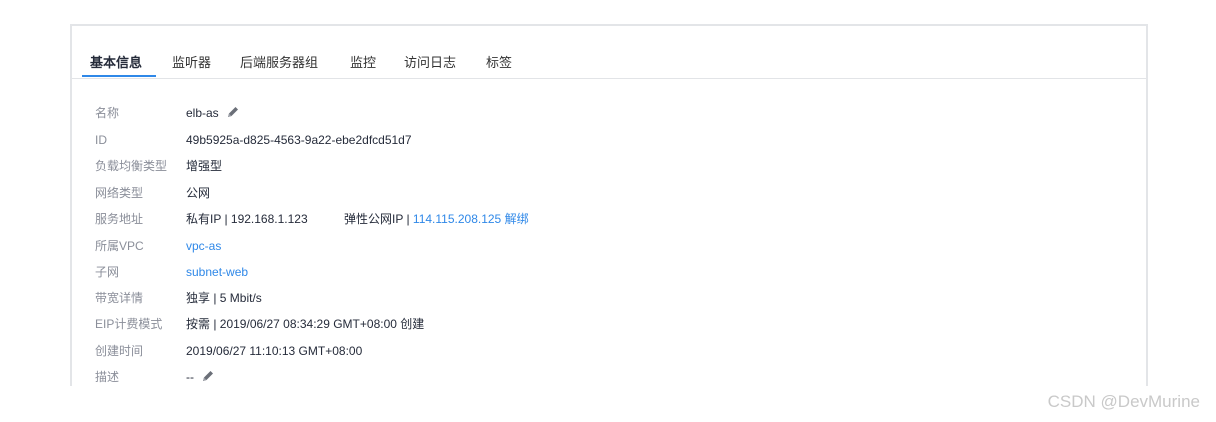 The height and width of the screenshot is (422, 1216). What do you see at coordinates (190, 377) in the screenshot?
I see `description-text: --` at bounding box center [190, 377].